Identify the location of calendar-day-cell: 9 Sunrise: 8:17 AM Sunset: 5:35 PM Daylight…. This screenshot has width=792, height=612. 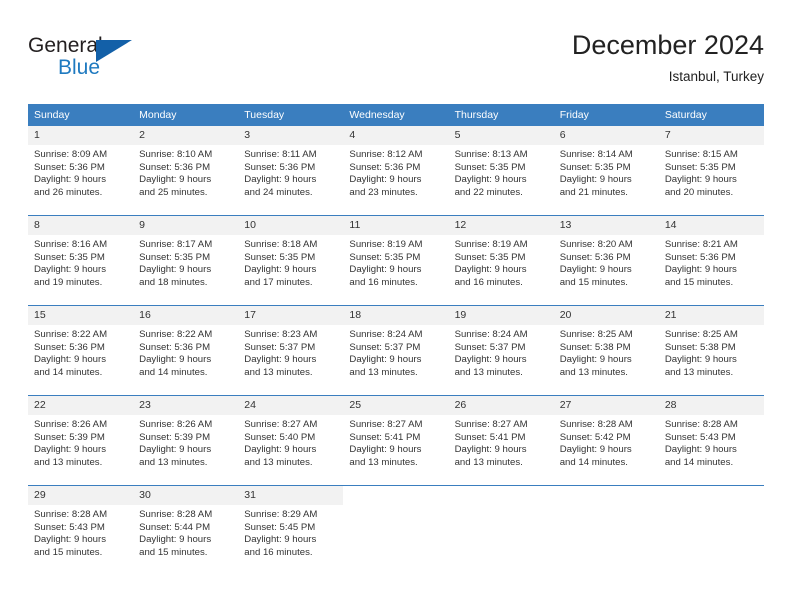
(186, 260).